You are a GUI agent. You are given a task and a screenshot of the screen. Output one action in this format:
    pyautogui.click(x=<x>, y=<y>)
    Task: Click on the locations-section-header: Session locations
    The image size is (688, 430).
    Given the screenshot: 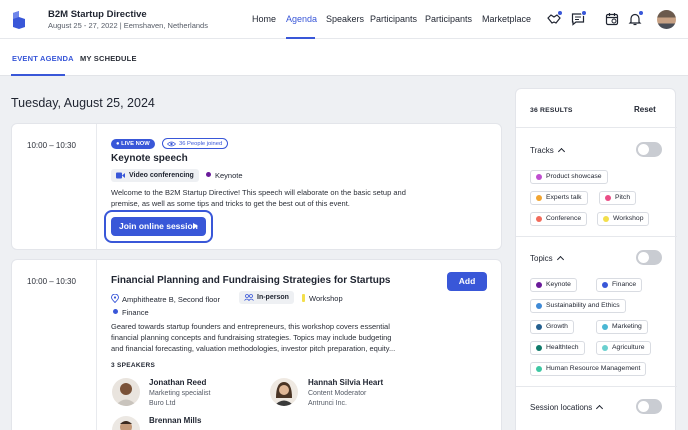 What is the action you would take?
    pyautogui.click(x=567, y=408)
    